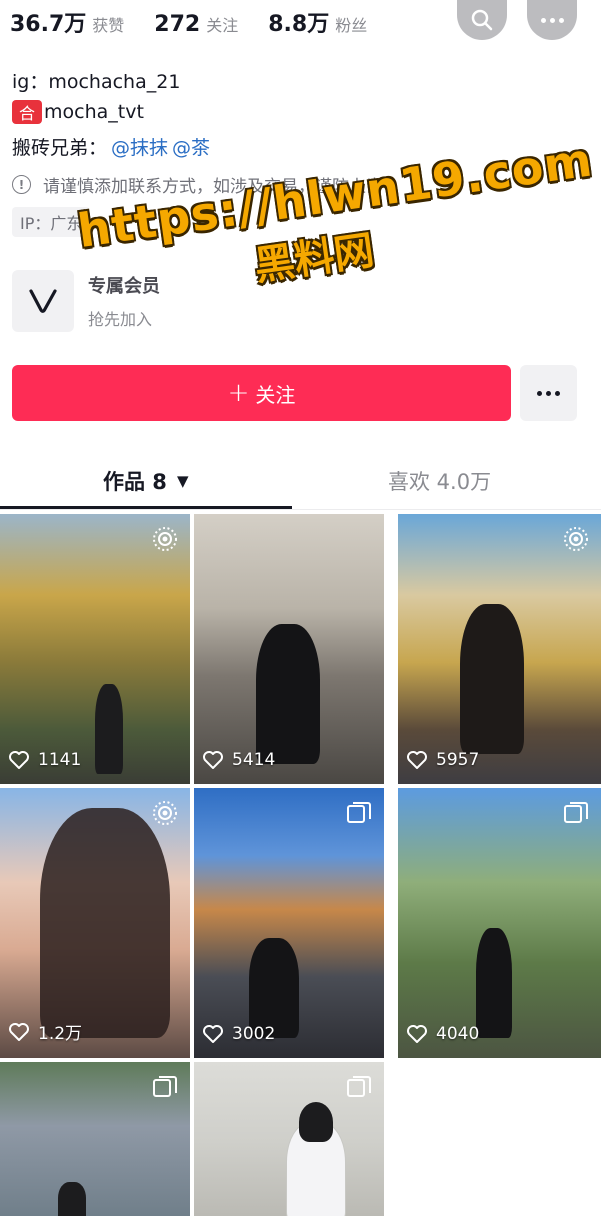 This screenshot has height=1216, width=601. Describe the element at coordinates (458, 1034) in the screenshot. I see `video-likes-count: 4040` at that location.